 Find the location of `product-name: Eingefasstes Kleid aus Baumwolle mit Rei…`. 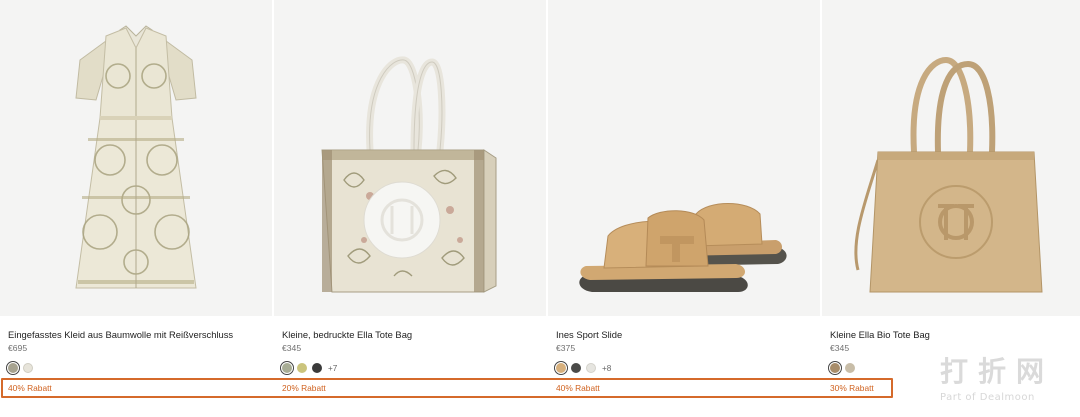

product-name: Eingefasstes Kleid aus Baumwolle mit Rei… is located at coordinates (120, 334).